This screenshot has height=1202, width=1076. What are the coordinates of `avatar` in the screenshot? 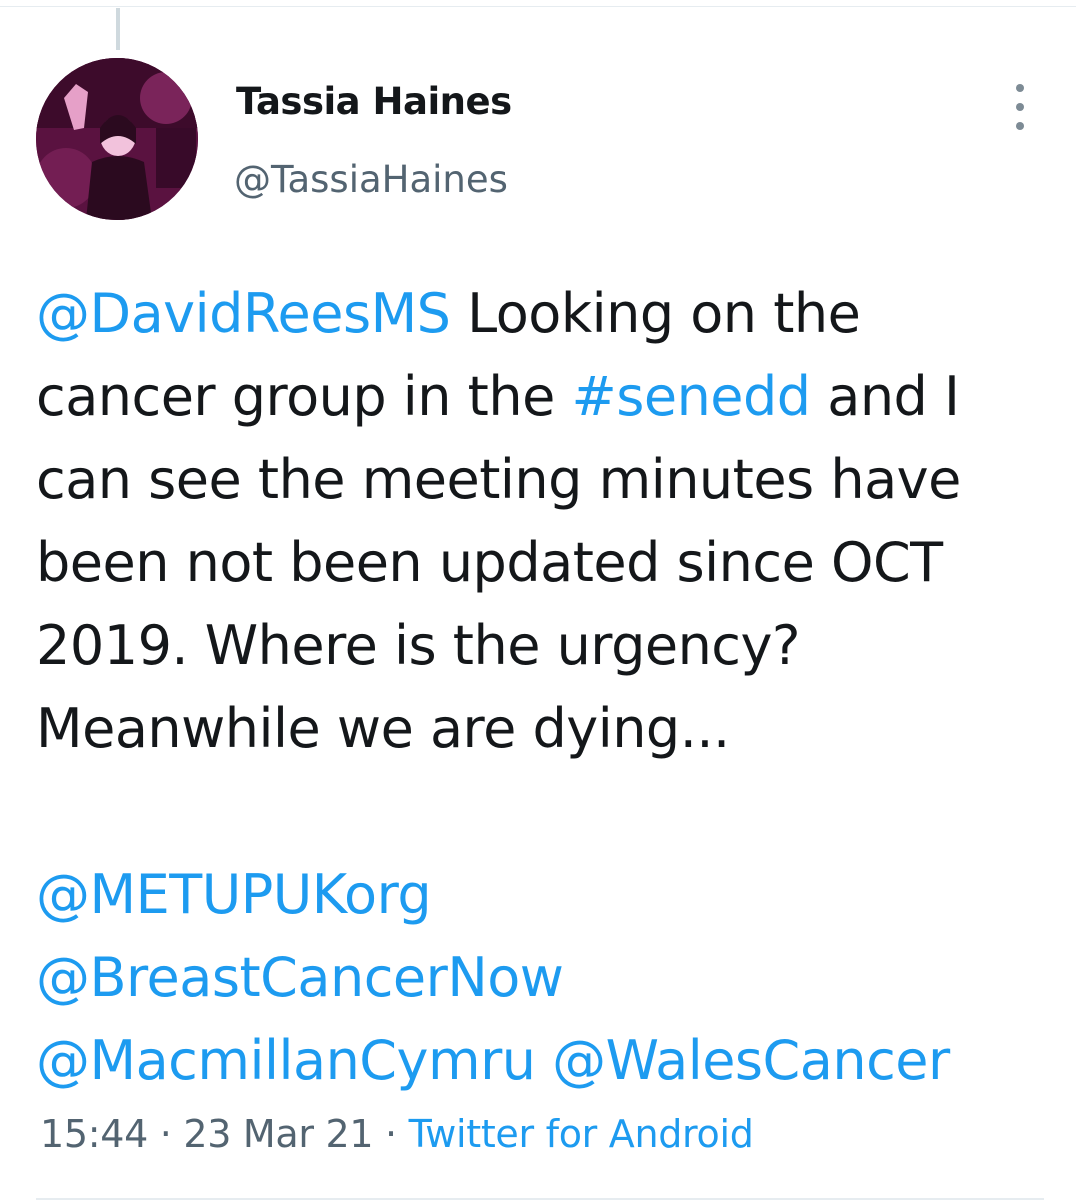 It's located at (117, 139).